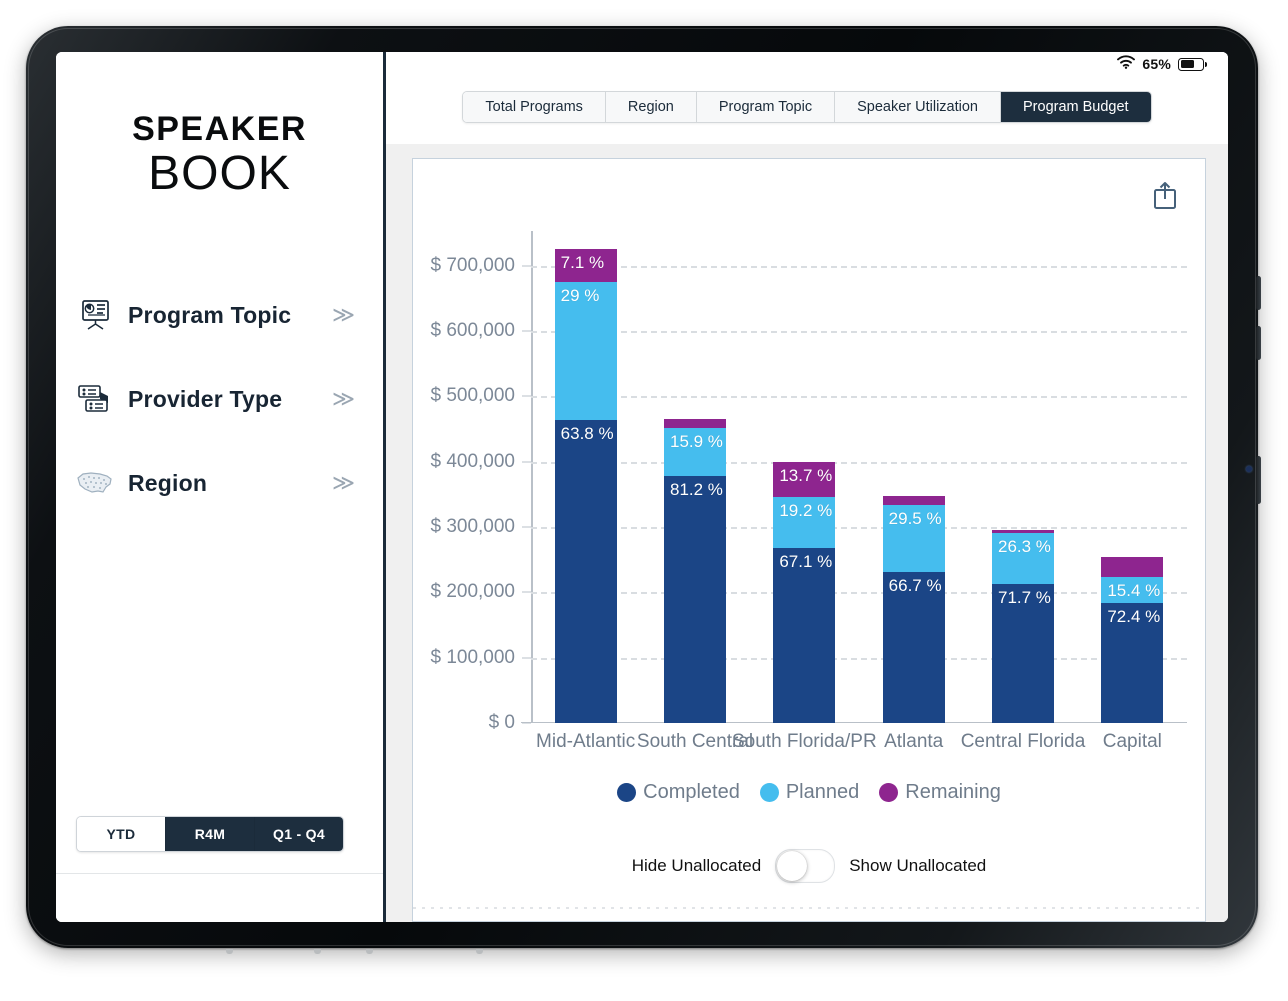 The height and width of the screenshot is (1001, 1288). I want to click on legend-label: Planned, so click(822, 792).